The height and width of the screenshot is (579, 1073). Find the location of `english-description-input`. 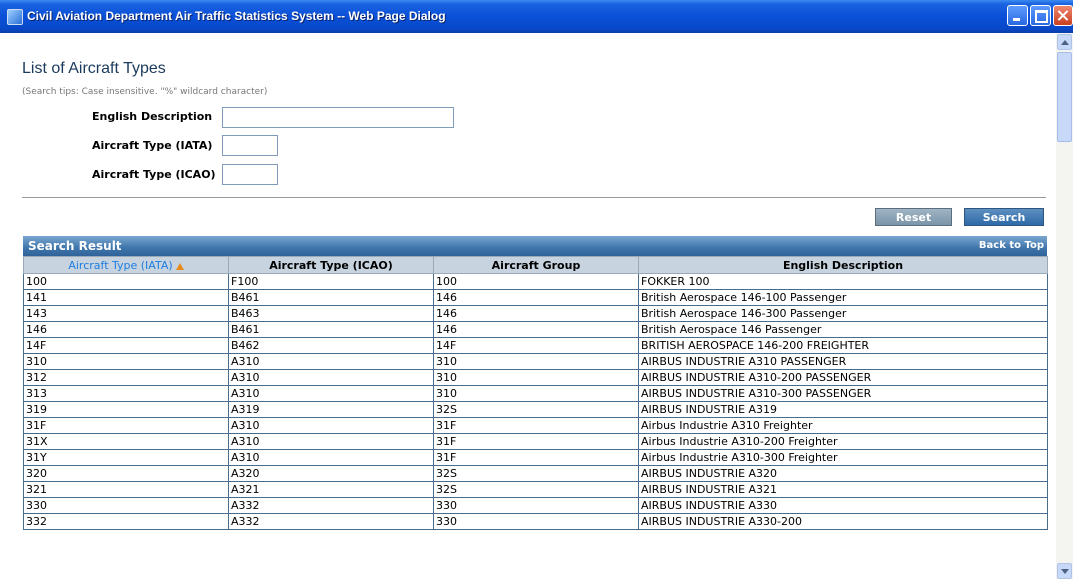

english-description-input is located at coordinates (338, 117).